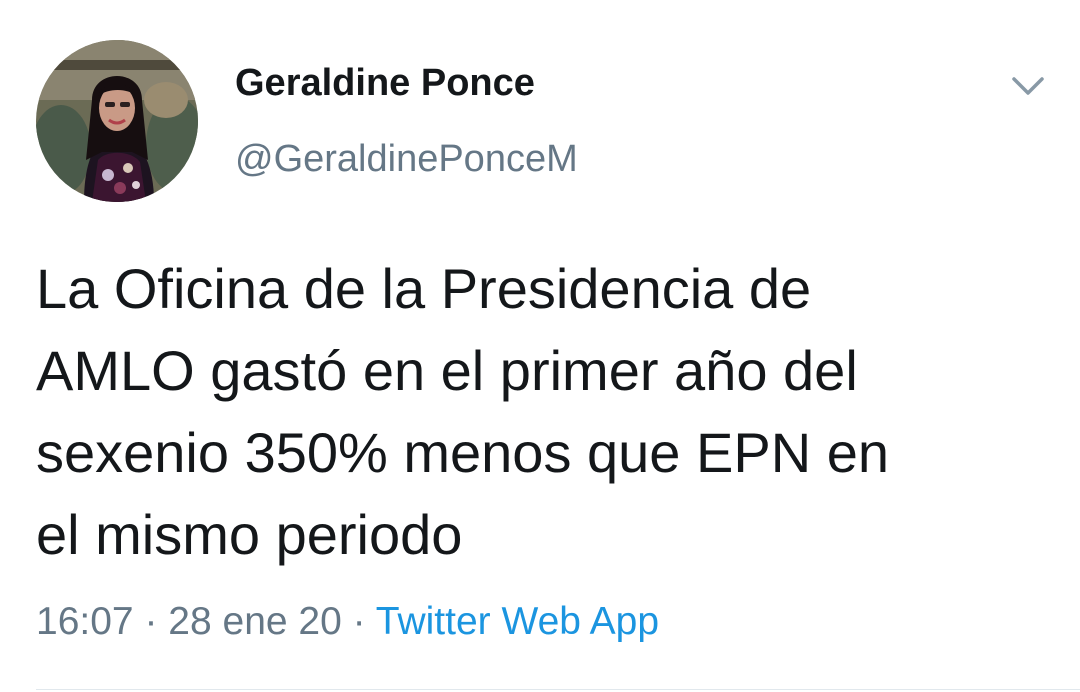 This screenshot has height=692, width=1080. Describe the element at coordinates (85, 621) in the screenshot. I see `tweet-time: 16:07` at that location.